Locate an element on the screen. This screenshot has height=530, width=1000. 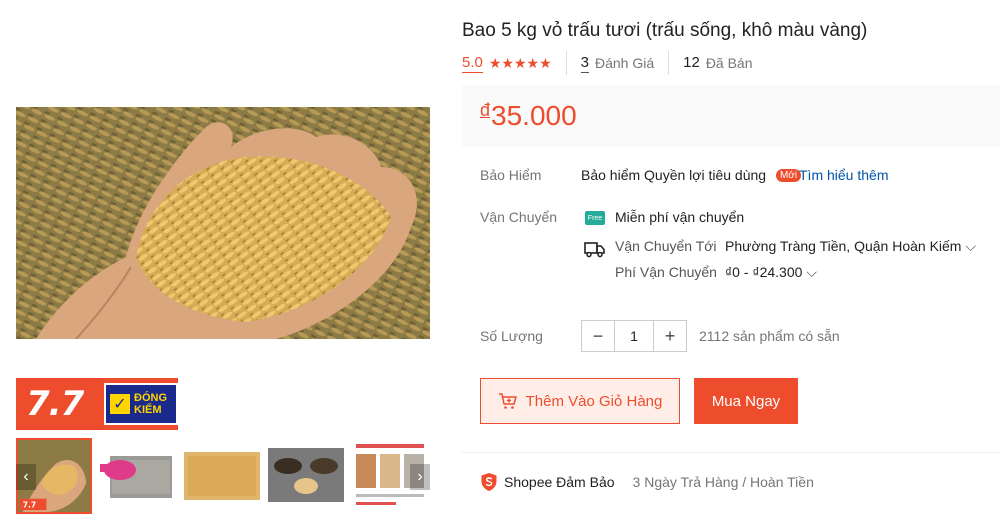
gallery-next-button: › is located at coordinates (420, 477).